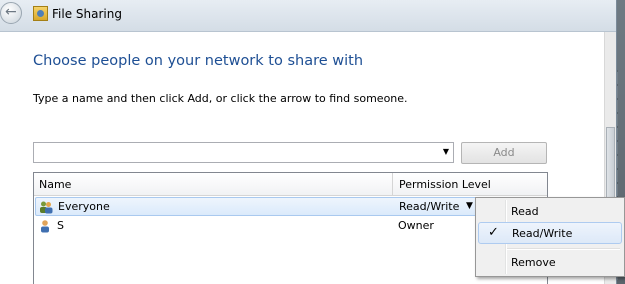 The width and height of the screenshot is (625, 284). What do you see at coordinates (504, 153) in the screenshot?
I see `add-button: Add` at bounding box center [504, 153].